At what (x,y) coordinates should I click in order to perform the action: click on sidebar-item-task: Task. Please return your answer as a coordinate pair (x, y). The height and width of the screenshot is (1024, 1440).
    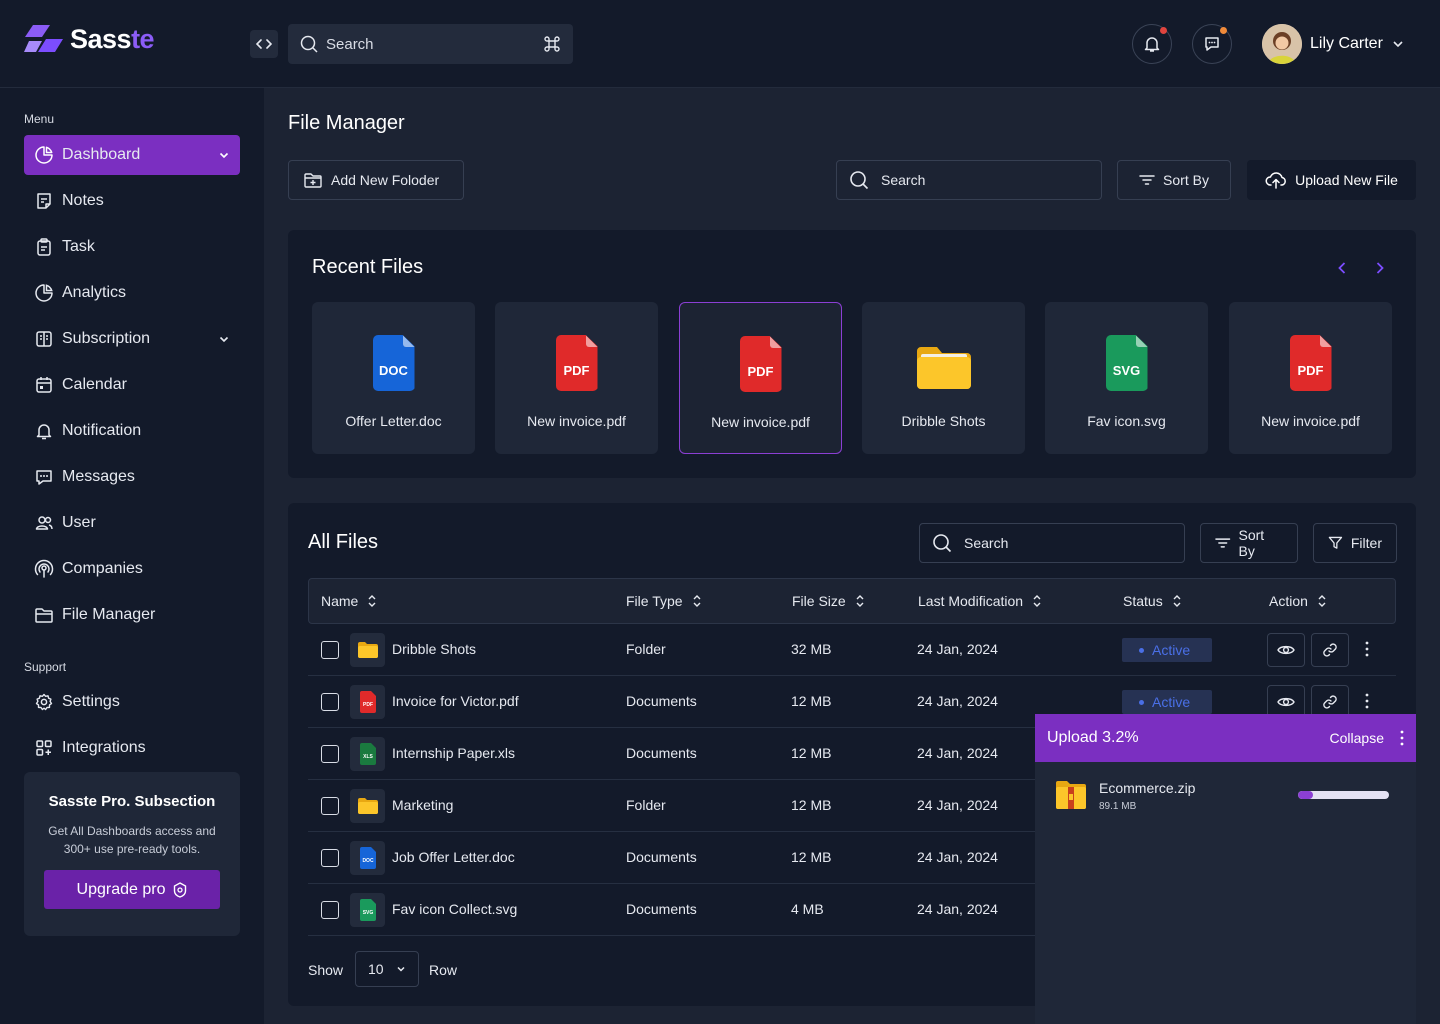
    Looking at the image, I should click on (132, 247).